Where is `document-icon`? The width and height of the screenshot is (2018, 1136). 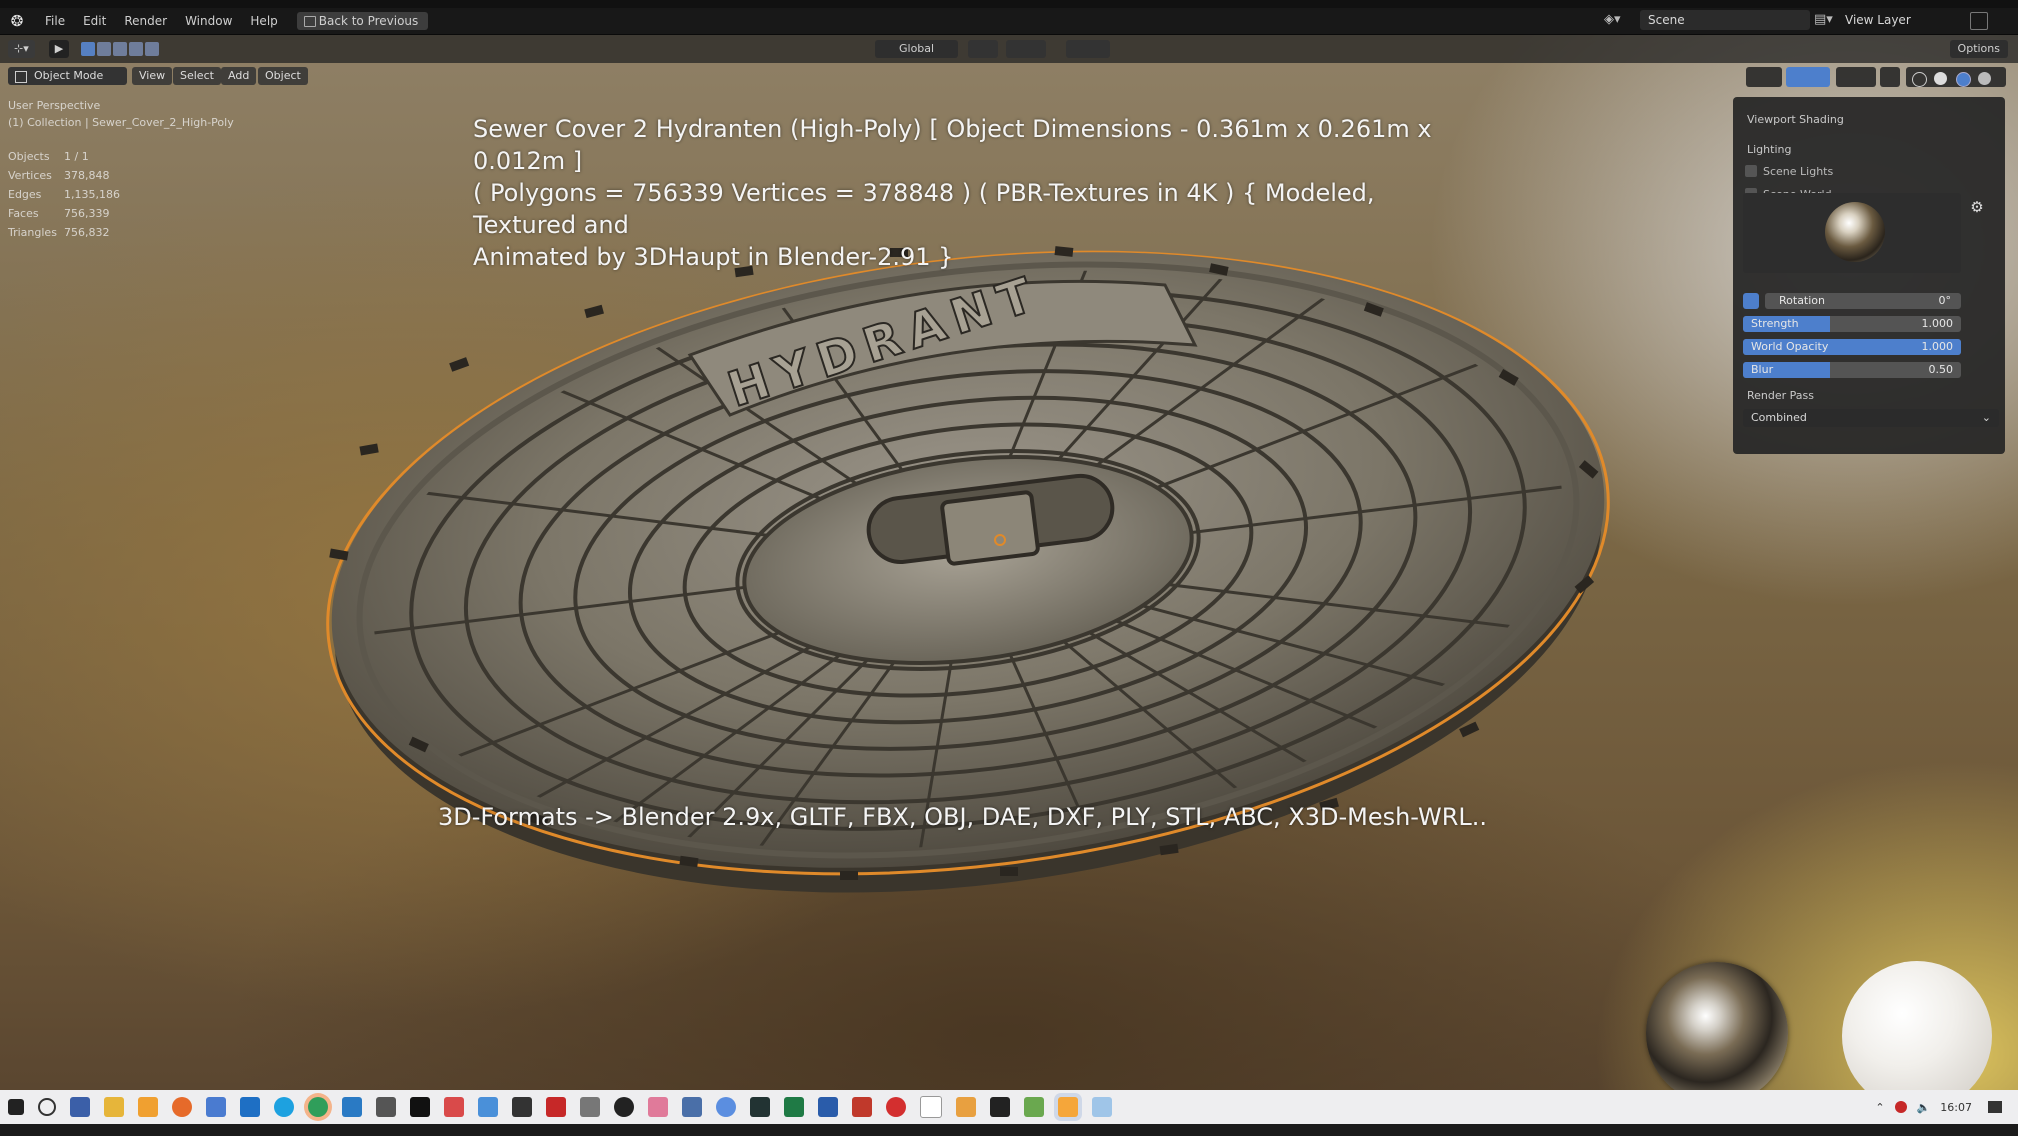
document-icon is located at coordinates (931, 1107).